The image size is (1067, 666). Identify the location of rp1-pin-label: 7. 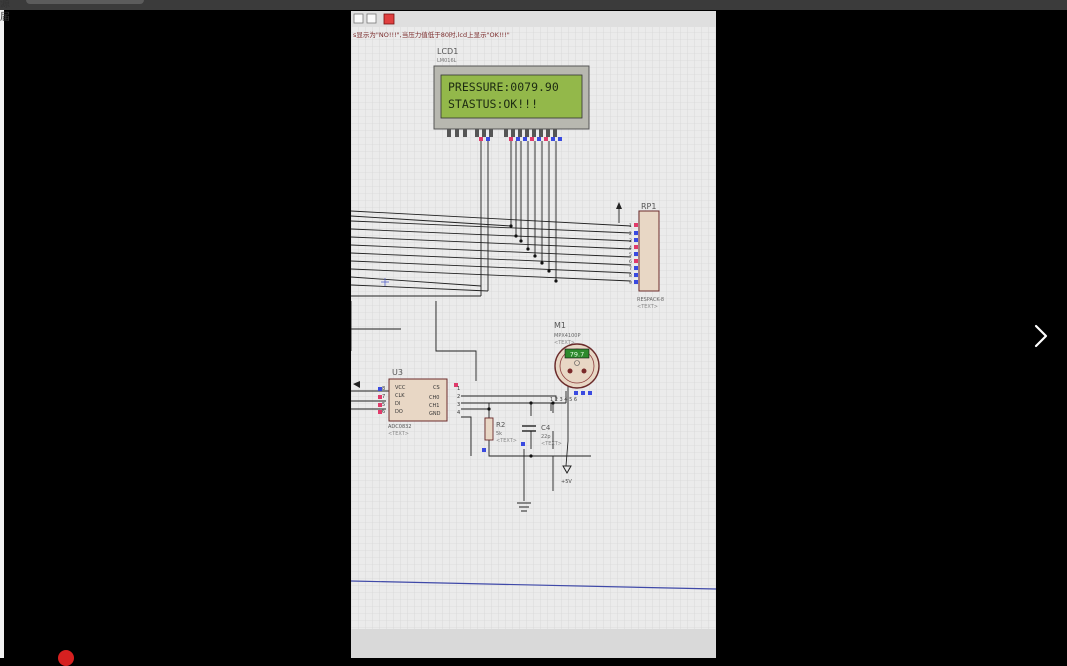
(630, 269).